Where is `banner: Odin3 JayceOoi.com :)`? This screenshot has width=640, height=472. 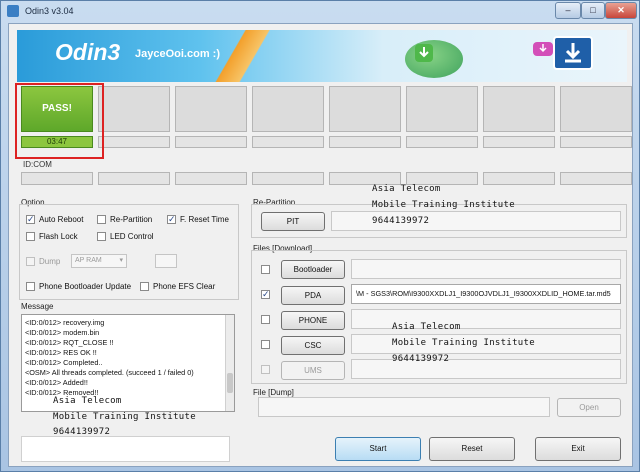
banner: Odin3 JayceOoi.com :) is located at coordinates (322, 56).